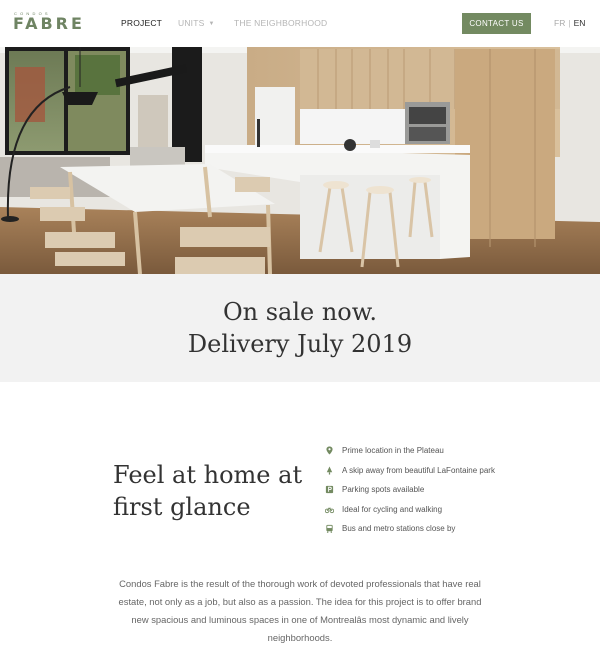 Image resolution: width=600 pixels, height=647 pixels. What do you see at coordinates (329, 470) in the screenshot?
I see `tree-icon` at bounding box center [329, 470].